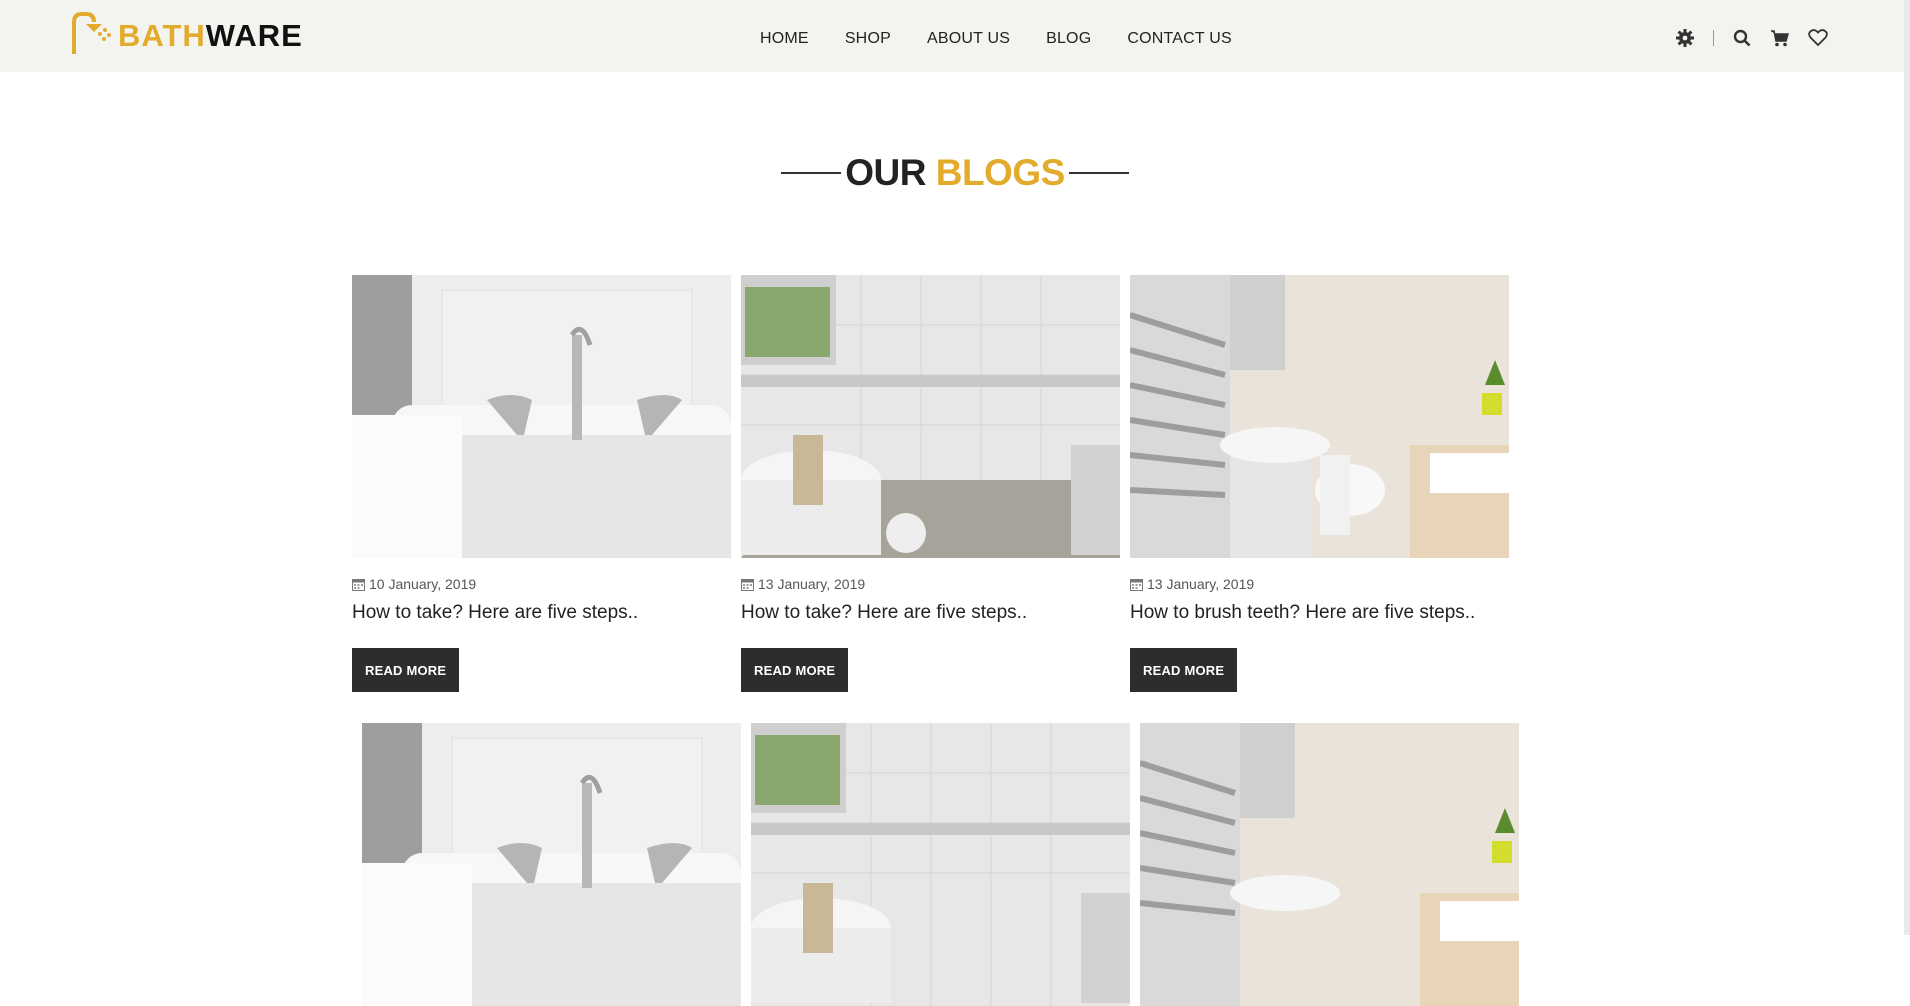  Describe the element at coordinates (91, 33) in the screenshot. I see `shower-icon` at that location.